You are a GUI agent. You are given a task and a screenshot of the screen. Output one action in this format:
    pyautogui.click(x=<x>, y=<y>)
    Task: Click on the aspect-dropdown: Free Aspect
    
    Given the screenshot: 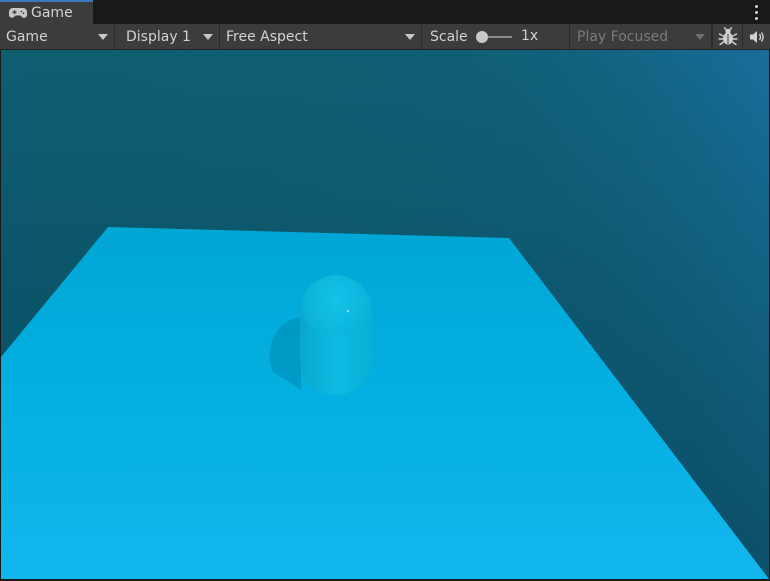 What is the action you would take?
    pyautogui.click(x=321, y=36)
    